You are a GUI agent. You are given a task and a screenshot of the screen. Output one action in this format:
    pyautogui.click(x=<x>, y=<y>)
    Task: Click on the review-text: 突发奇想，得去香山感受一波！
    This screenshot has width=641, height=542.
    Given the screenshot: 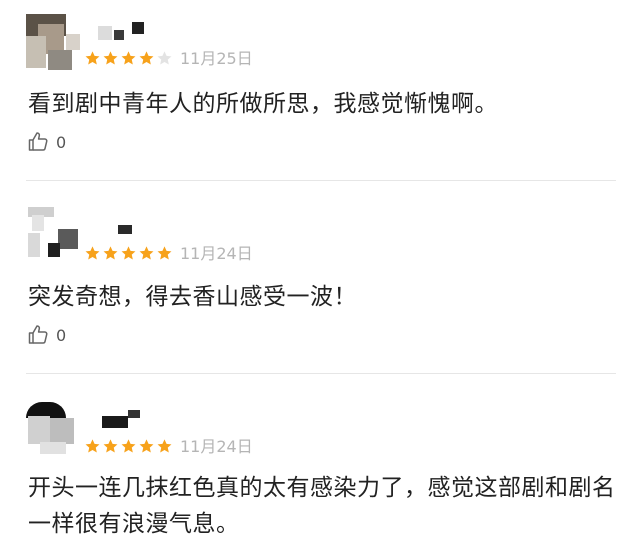 What is the action you would take?
    pyautogui.click(x=192, y=297)
    